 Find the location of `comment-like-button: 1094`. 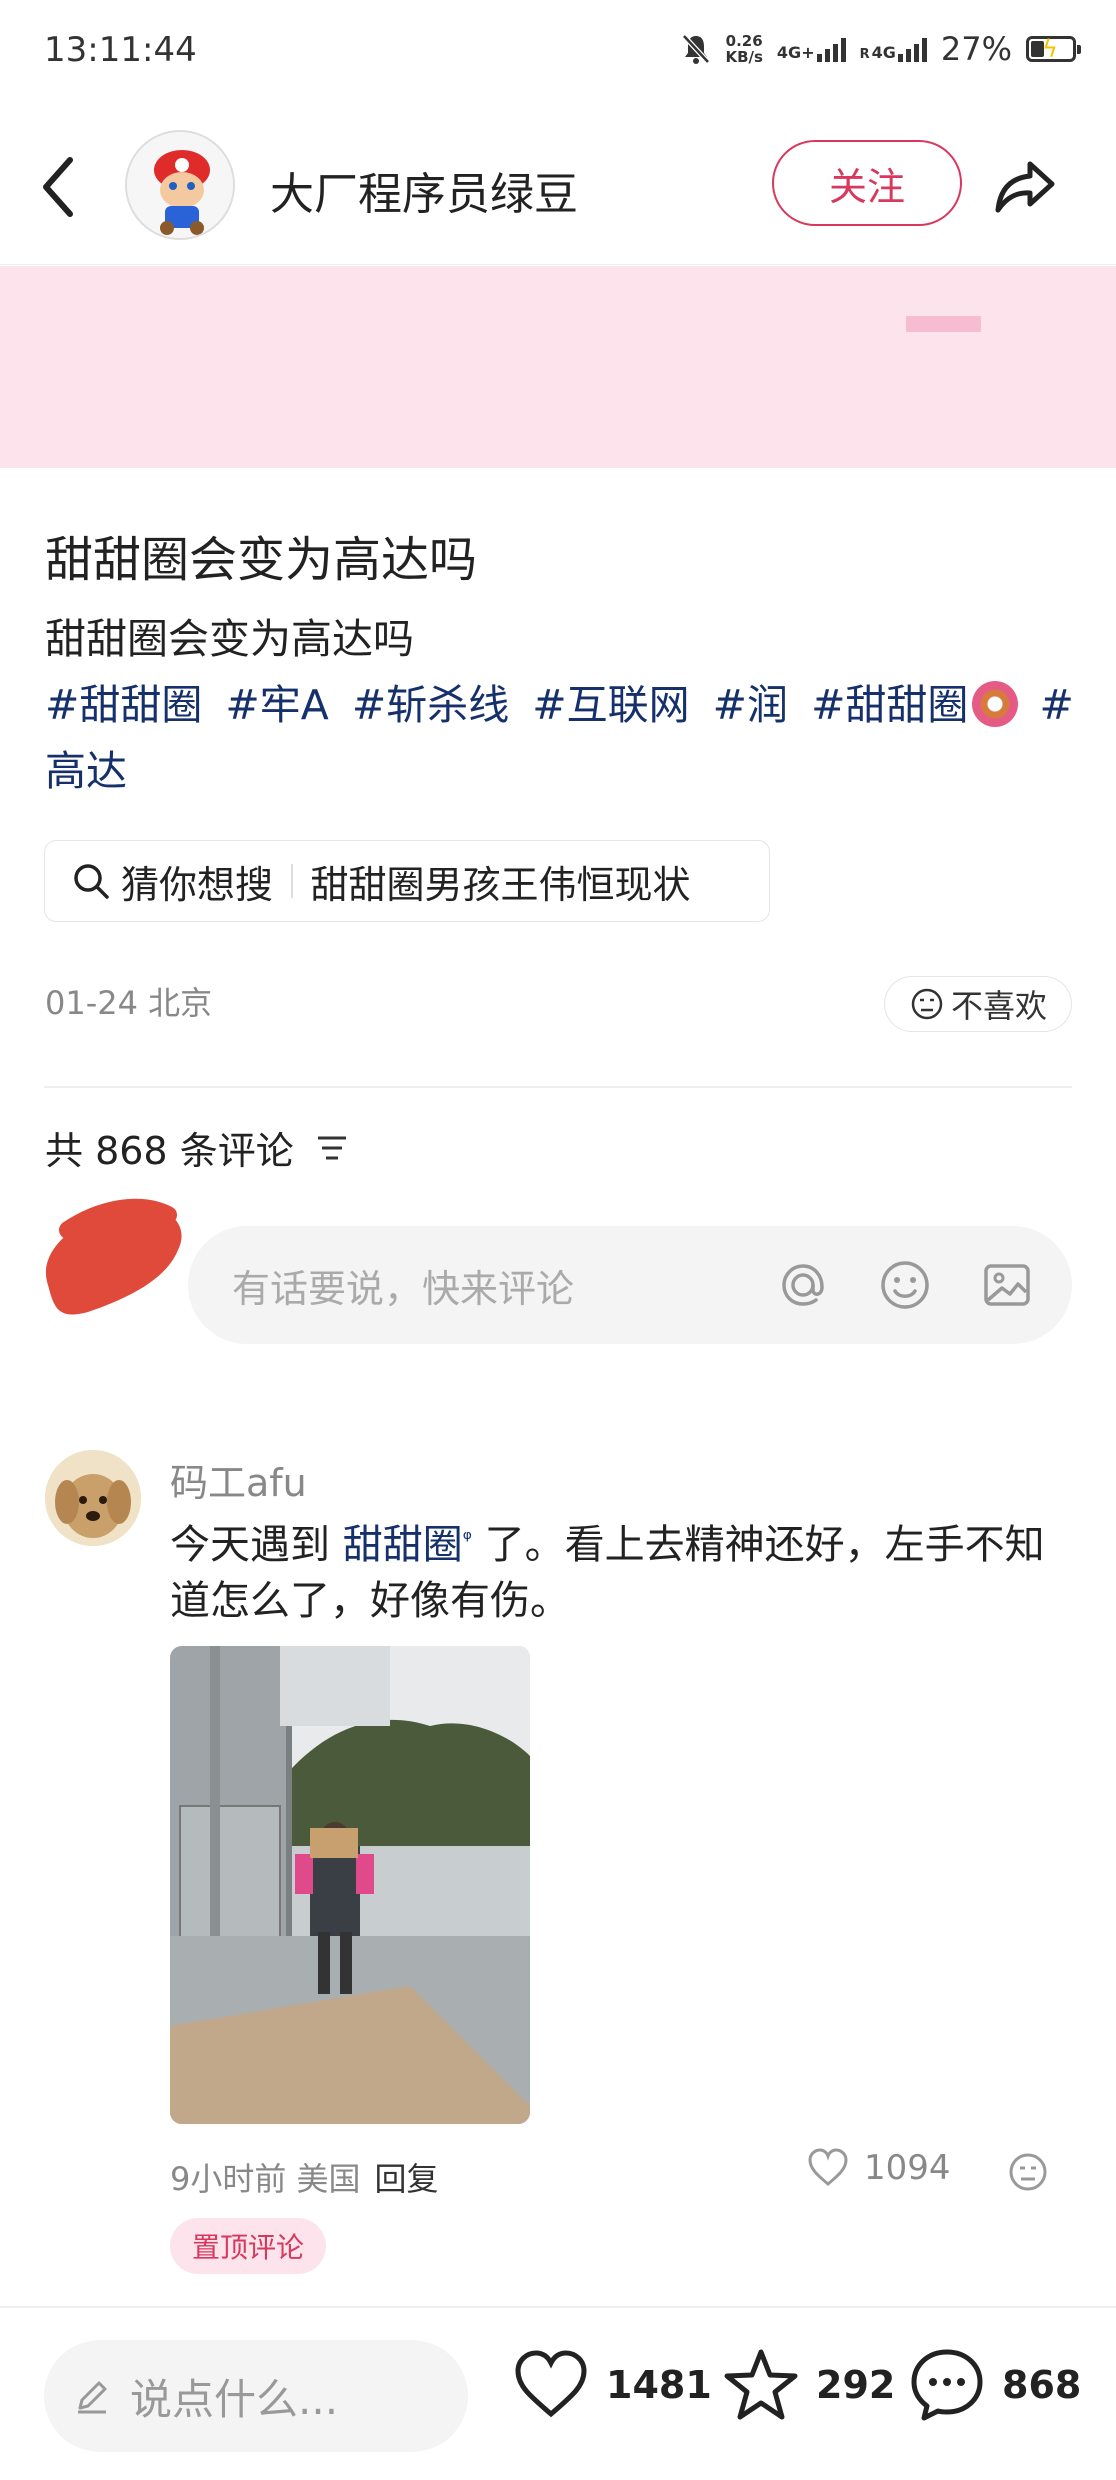

comment-like-button: 1094 is located at coordinates (878, 2168).